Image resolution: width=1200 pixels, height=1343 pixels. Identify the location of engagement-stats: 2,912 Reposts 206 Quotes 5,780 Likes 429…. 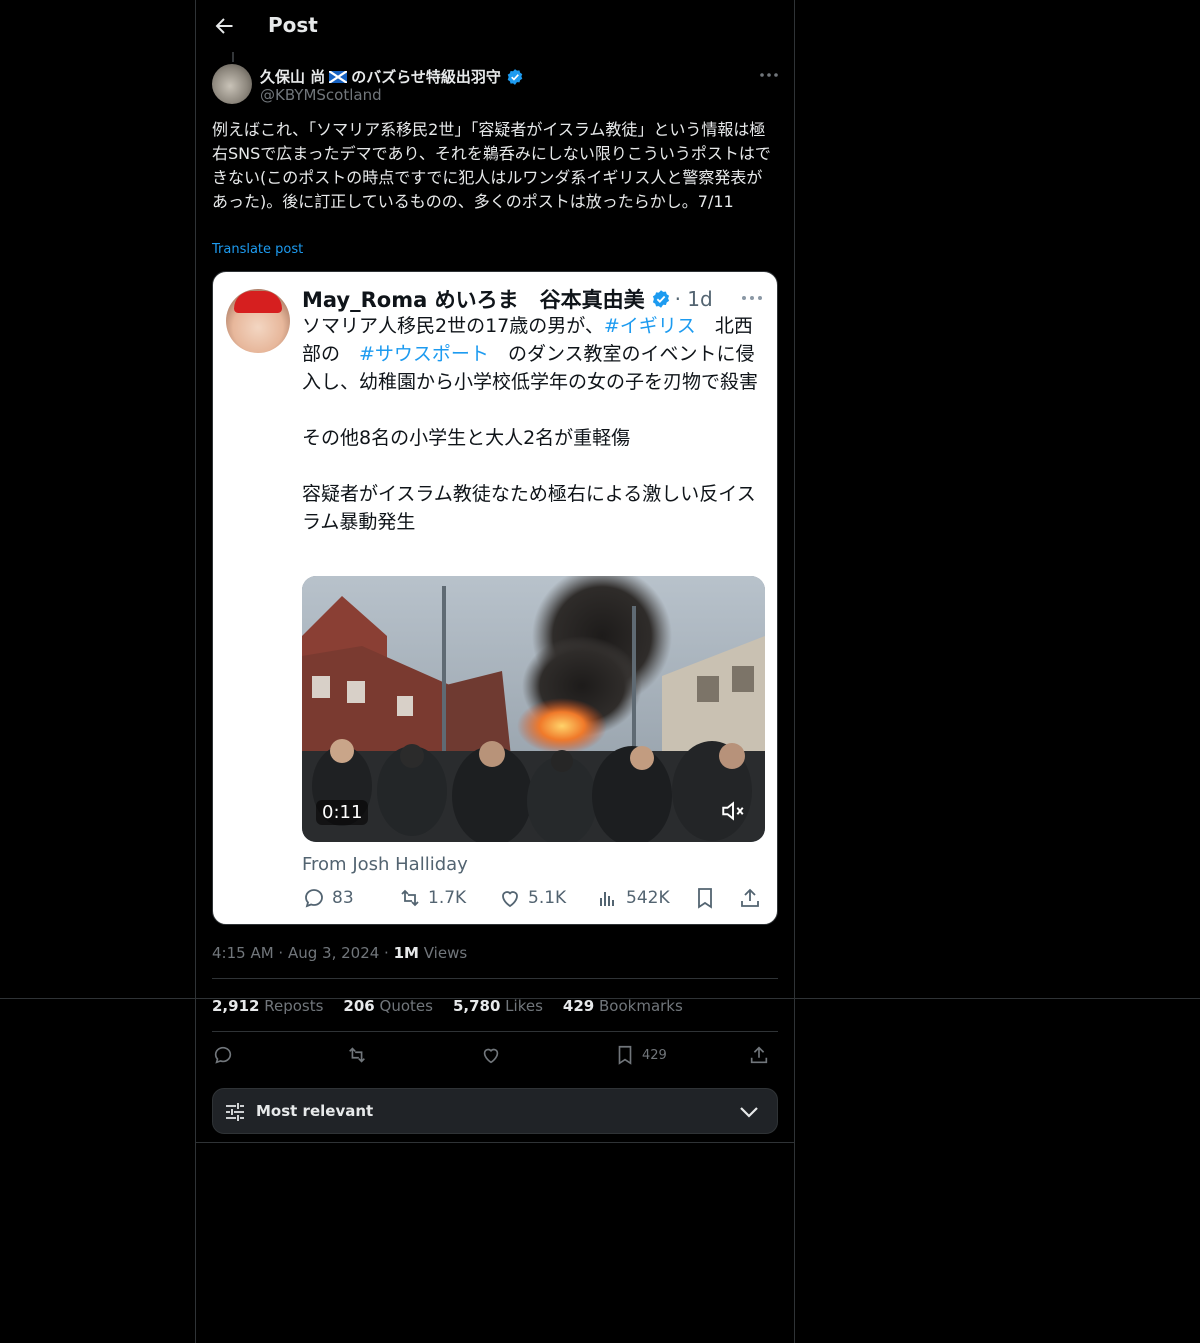
(447, 1006).